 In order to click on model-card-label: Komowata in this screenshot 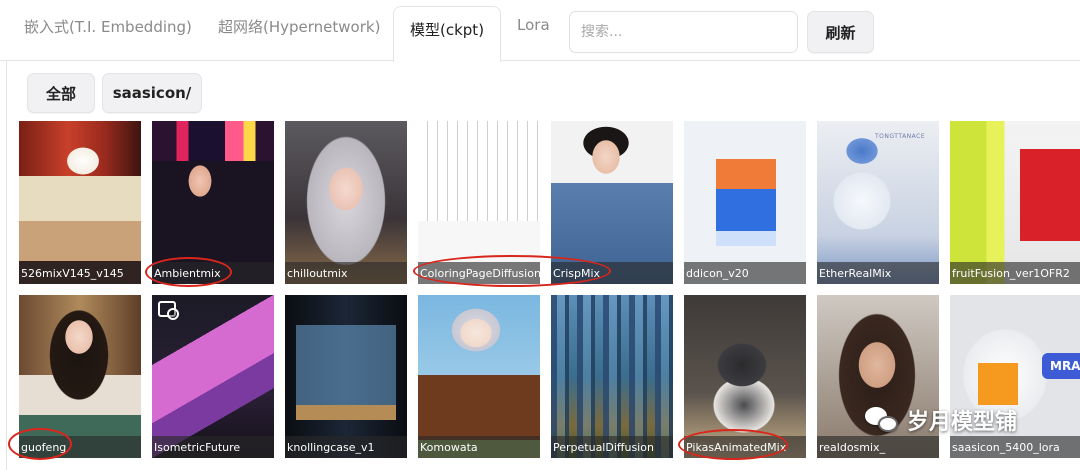, I will do `click(479, 447)`.